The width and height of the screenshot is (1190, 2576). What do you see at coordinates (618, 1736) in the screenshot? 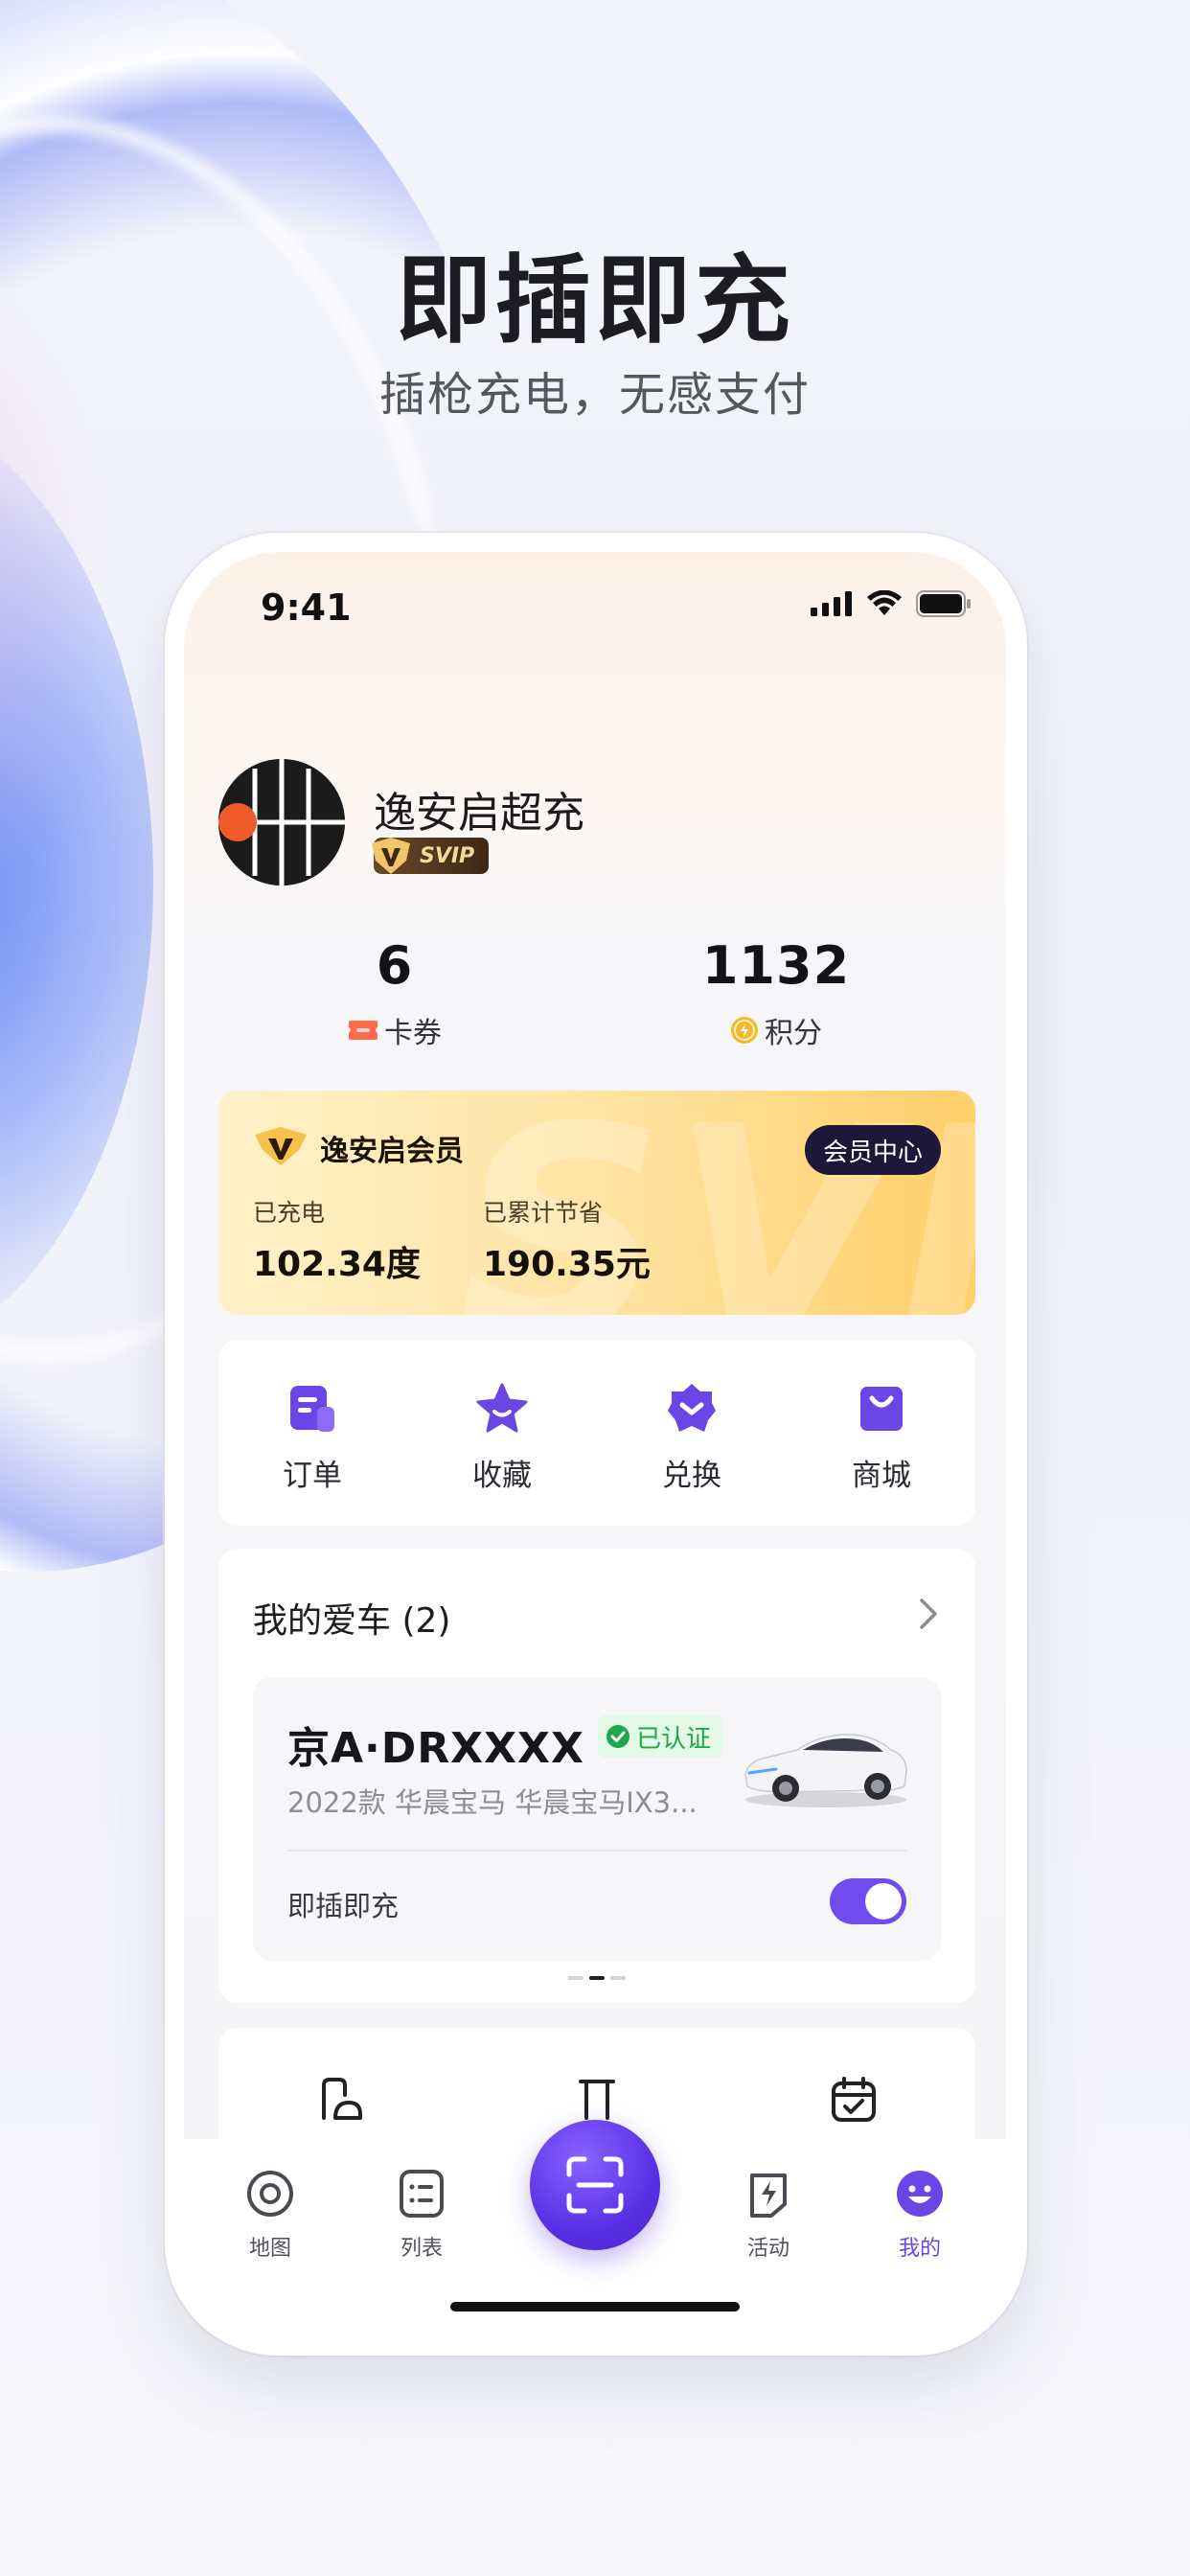
I see `check-circle-icon` at bounding box center [618, 1736].